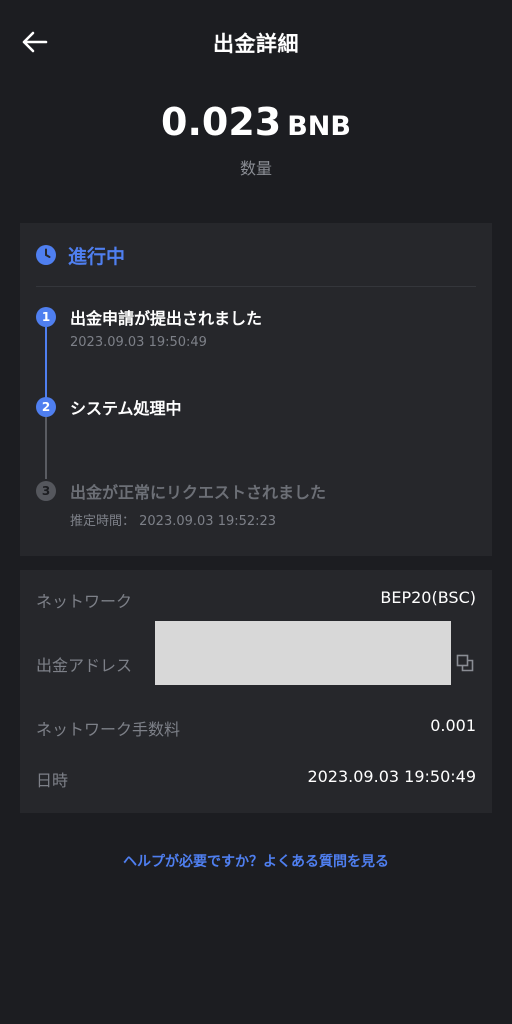  Describe the element at coordinates (256, 286) in the screenshot. I see `divider` at that location.